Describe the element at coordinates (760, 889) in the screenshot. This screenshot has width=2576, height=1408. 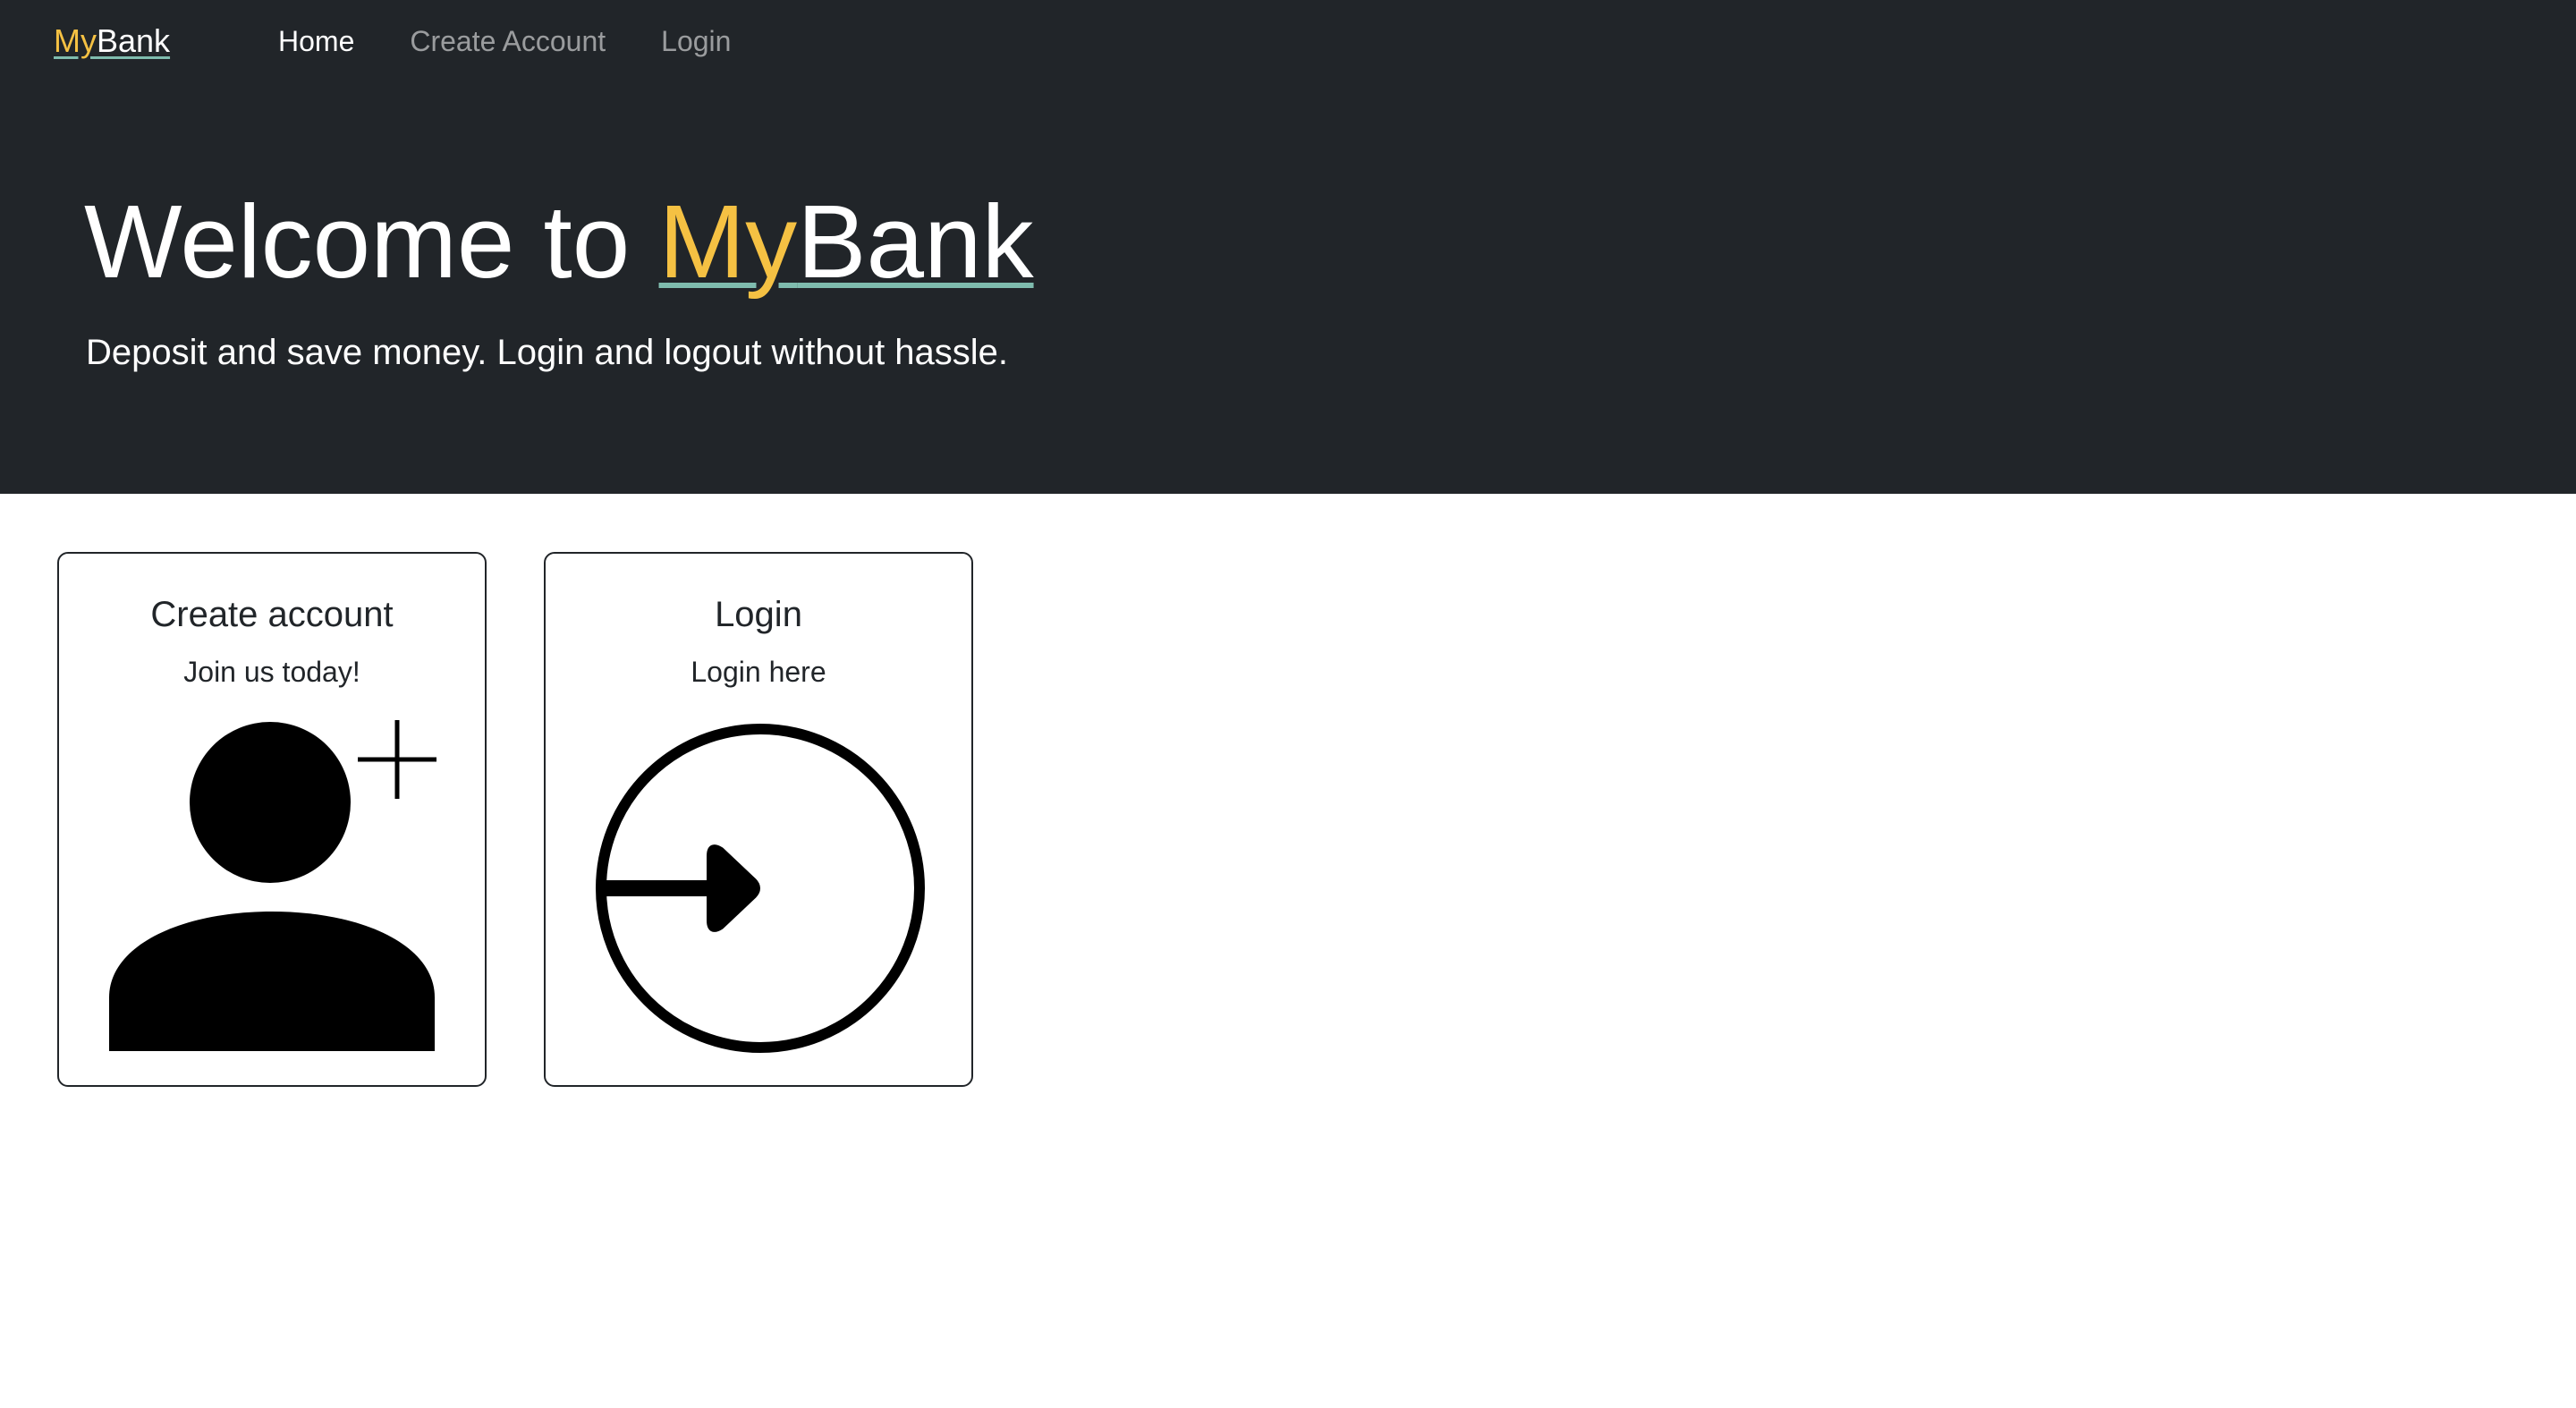
I see `box-arrow-in-right-icon` at that location.